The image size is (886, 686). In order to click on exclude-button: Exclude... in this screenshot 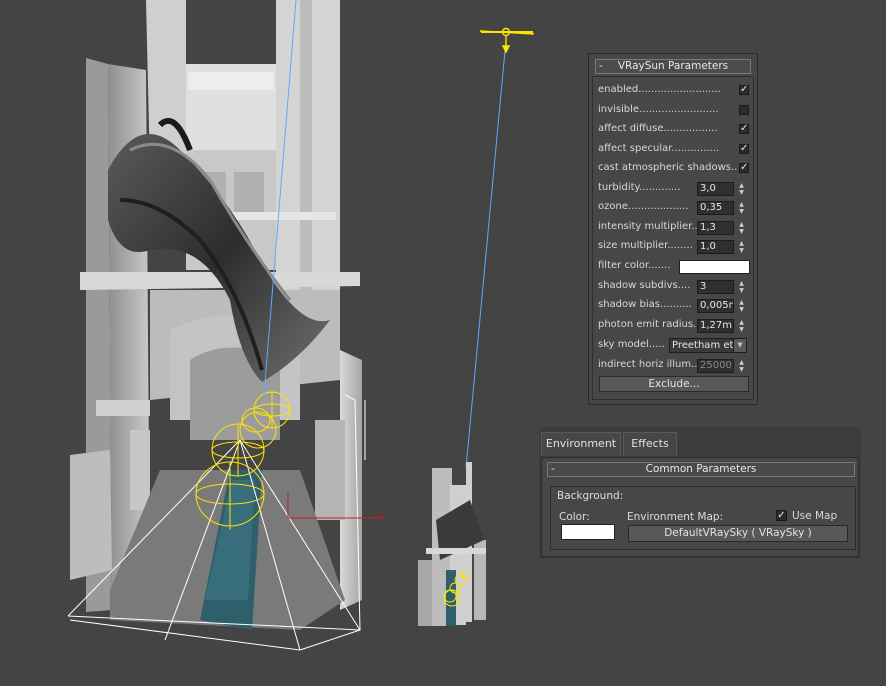, I will do `click(674, 384)`.